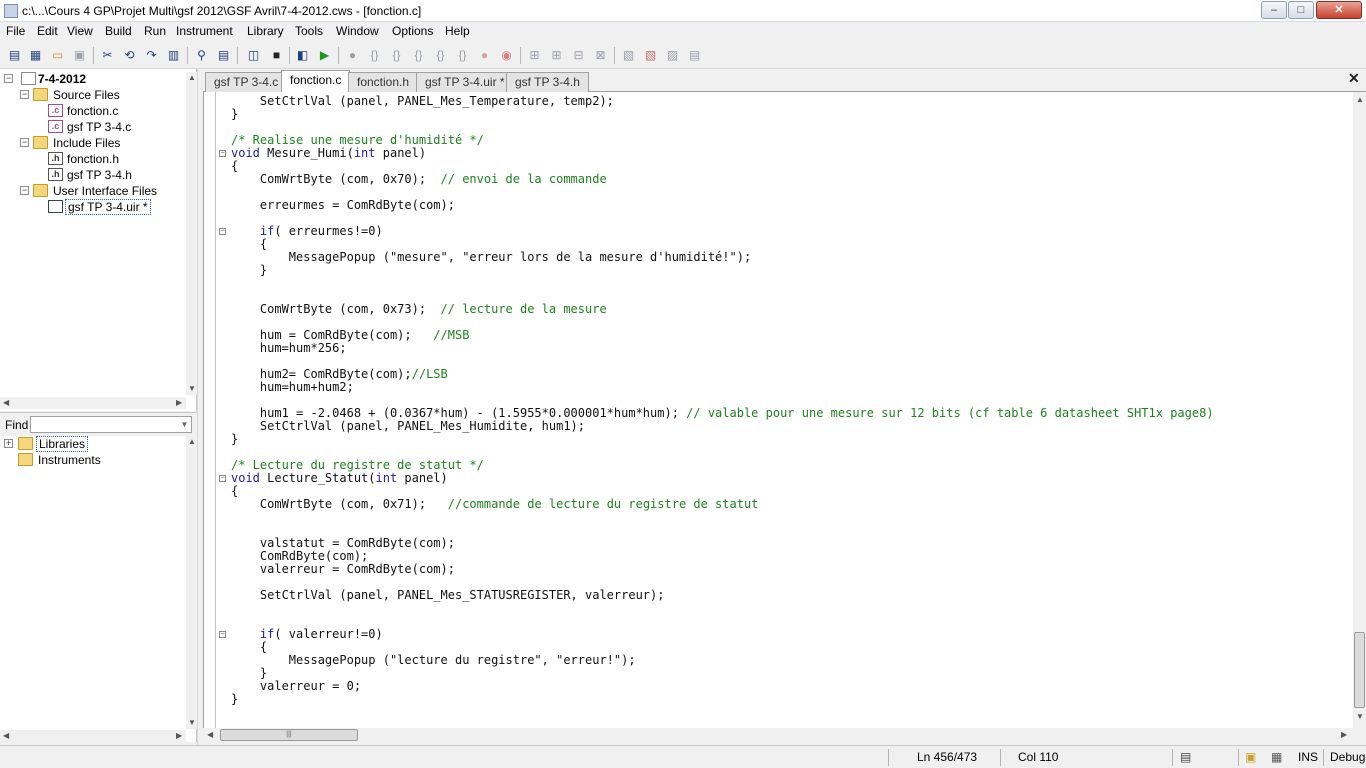 This screenshot has height=768, width=1366. What do you see at coordinates (418, 55) in the screenshot?
I see `step-out-icon: {}` at bounding box center [418, 55].